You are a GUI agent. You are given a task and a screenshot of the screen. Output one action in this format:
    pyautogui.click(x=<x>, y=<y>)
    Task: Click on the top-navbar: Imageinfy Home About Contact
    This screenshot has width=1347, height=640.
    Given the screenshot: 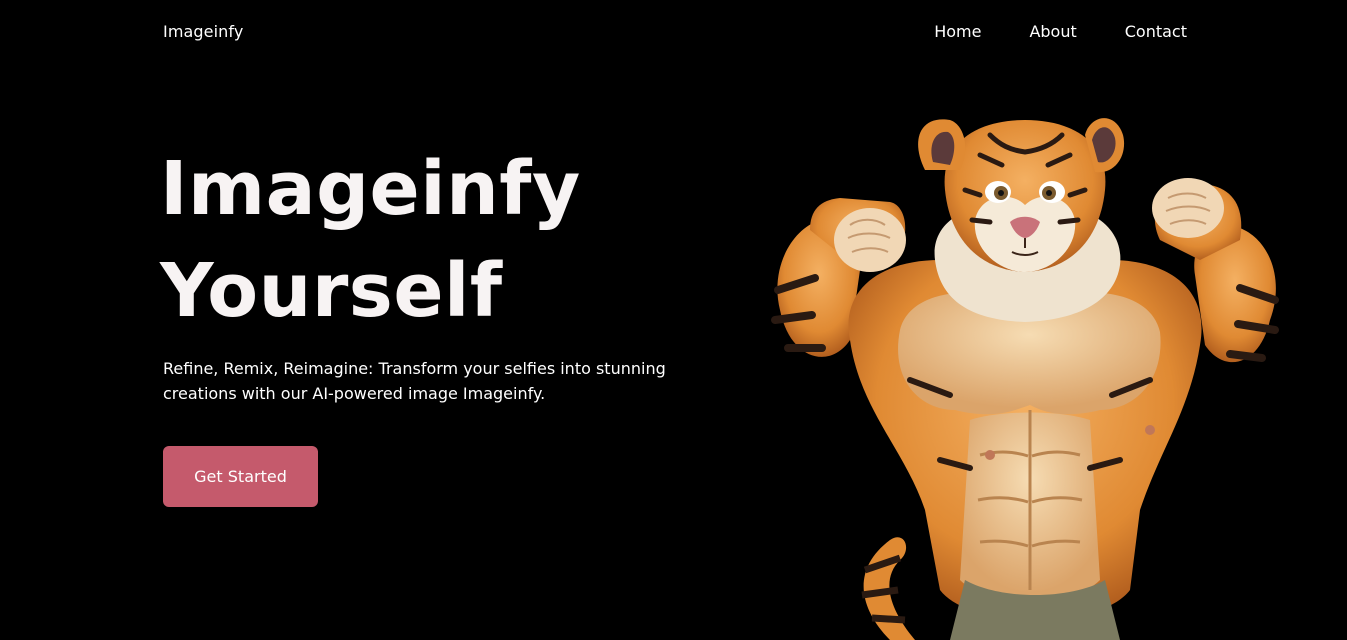 What is the action you would take?
    pyautogui.click(x=673, y=32)
    